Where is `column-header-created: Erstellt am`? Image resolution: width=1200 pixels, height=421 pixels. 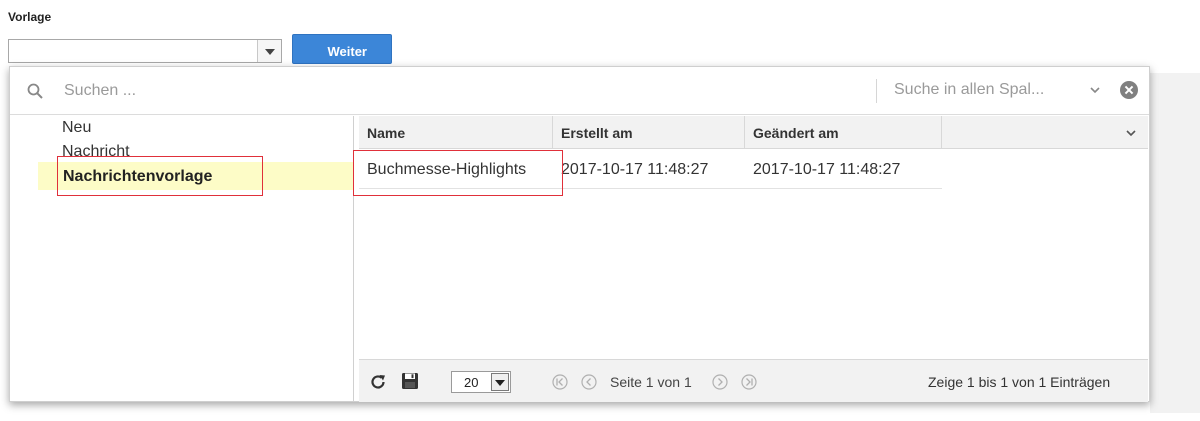 column-header-created: Erstellt am is located at coordinates (649, 132).